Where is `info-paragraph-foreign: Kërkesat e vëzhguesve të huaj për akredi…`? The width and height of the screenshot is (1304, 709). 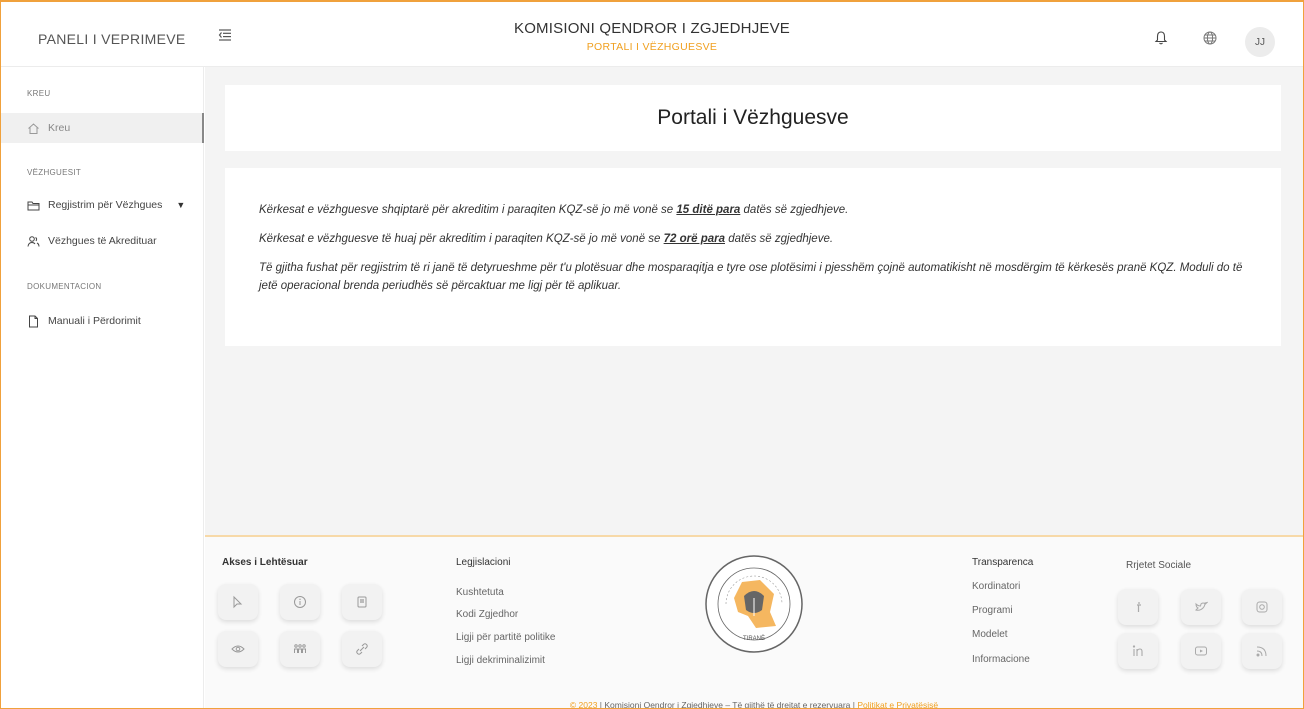 info-paragraph-foreign: Kërkesat e vëzhguesve të huaj për akredi… is located at coordinates (546, 239).